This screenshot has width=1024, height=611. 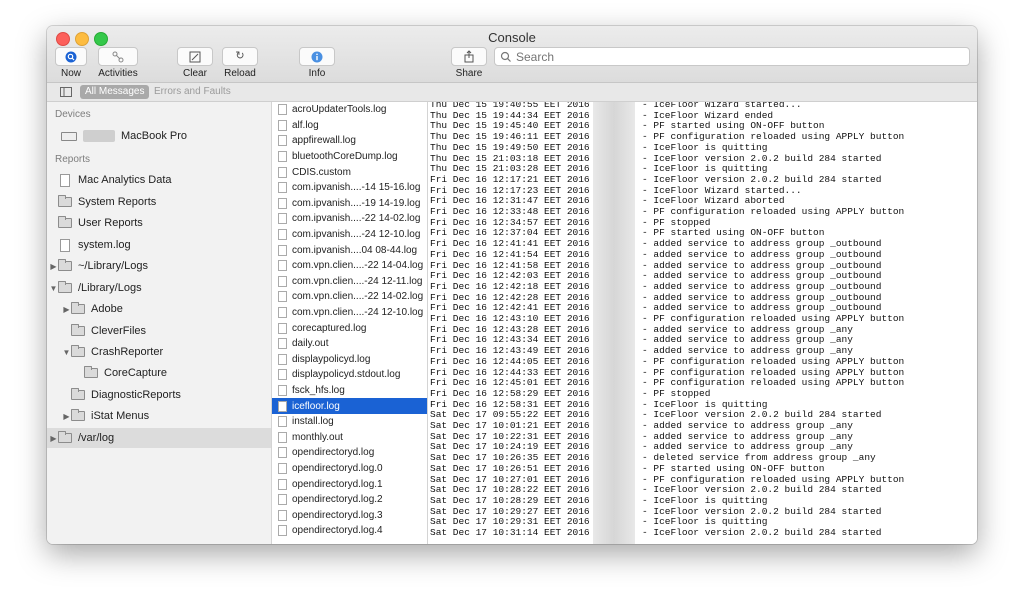 I want to click on sidebar-item: DiagnosticReports, so click(x=159, y=395).